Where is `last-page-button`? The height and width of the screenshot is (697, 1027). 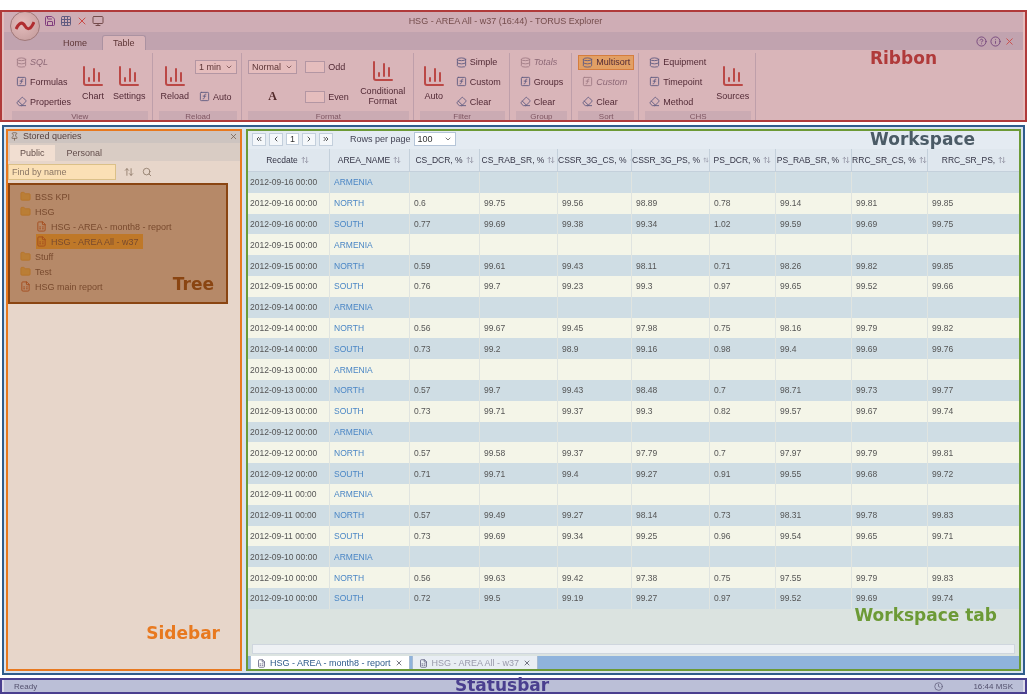 last-page-button is located at coordinates (326, 139).